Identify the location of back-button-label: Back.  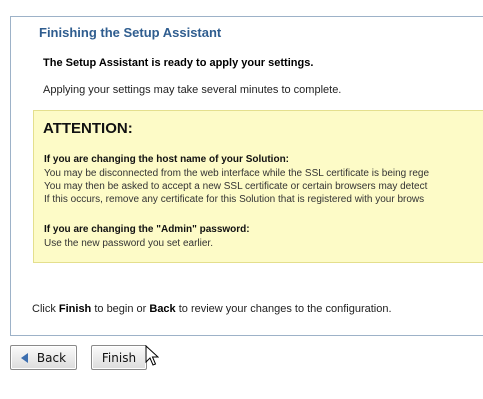
(51, 357).